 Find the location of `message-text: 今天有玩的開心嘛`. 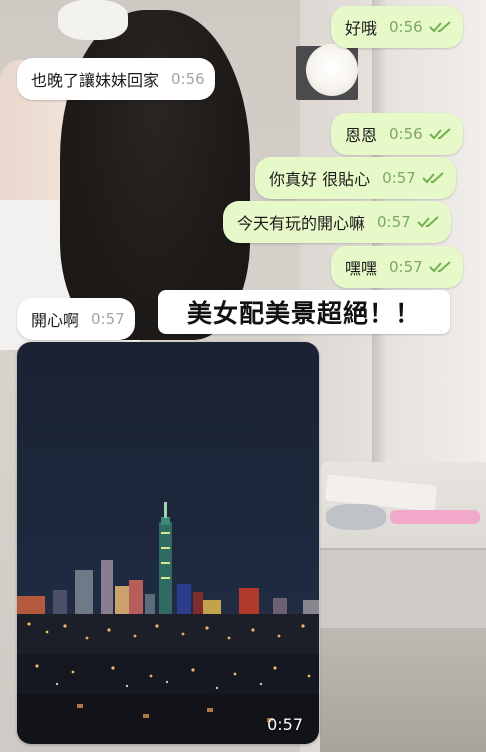

message-text: 今天有玩的開心嘛 is located at coordinates (301, 223).